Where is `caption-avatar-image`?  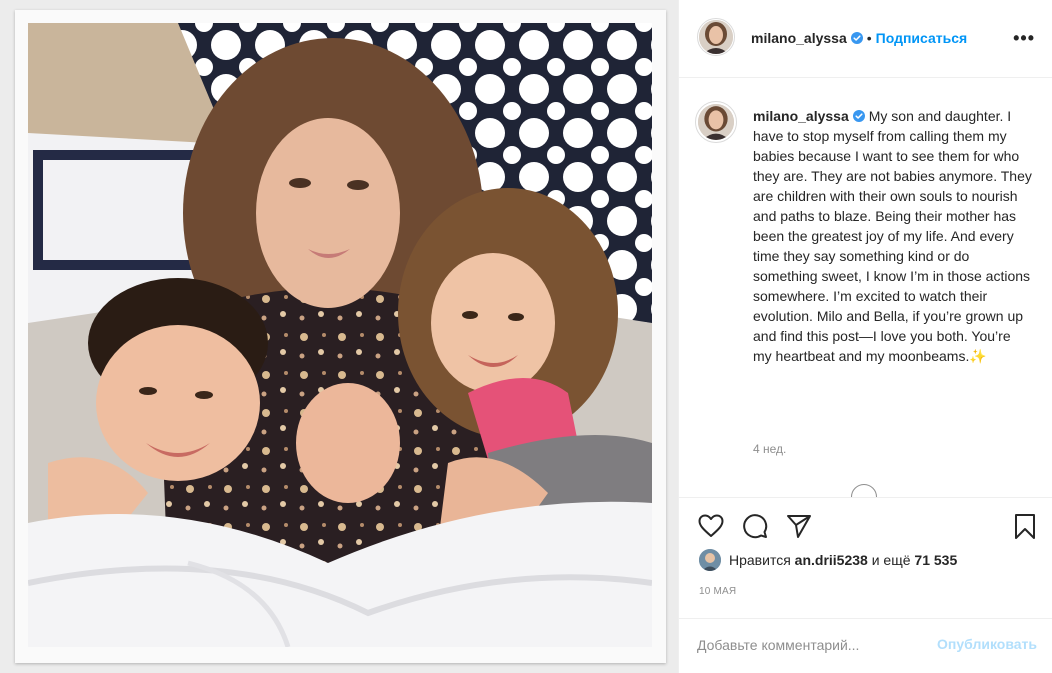 caption-avatar-image is located at coordinates (716, 122).